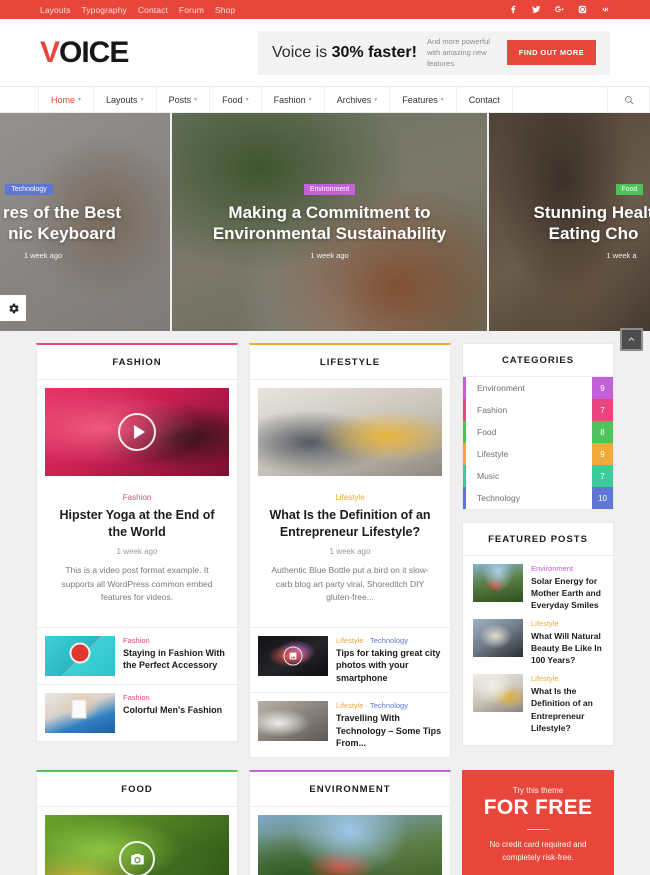 The height and width of the screenshot is (875, 650). What do you see at coordinates (137, 524) in the screenshot?
I see `feature-title: Hipster Yoga at the End of the World` at bounding box center [137, 524].